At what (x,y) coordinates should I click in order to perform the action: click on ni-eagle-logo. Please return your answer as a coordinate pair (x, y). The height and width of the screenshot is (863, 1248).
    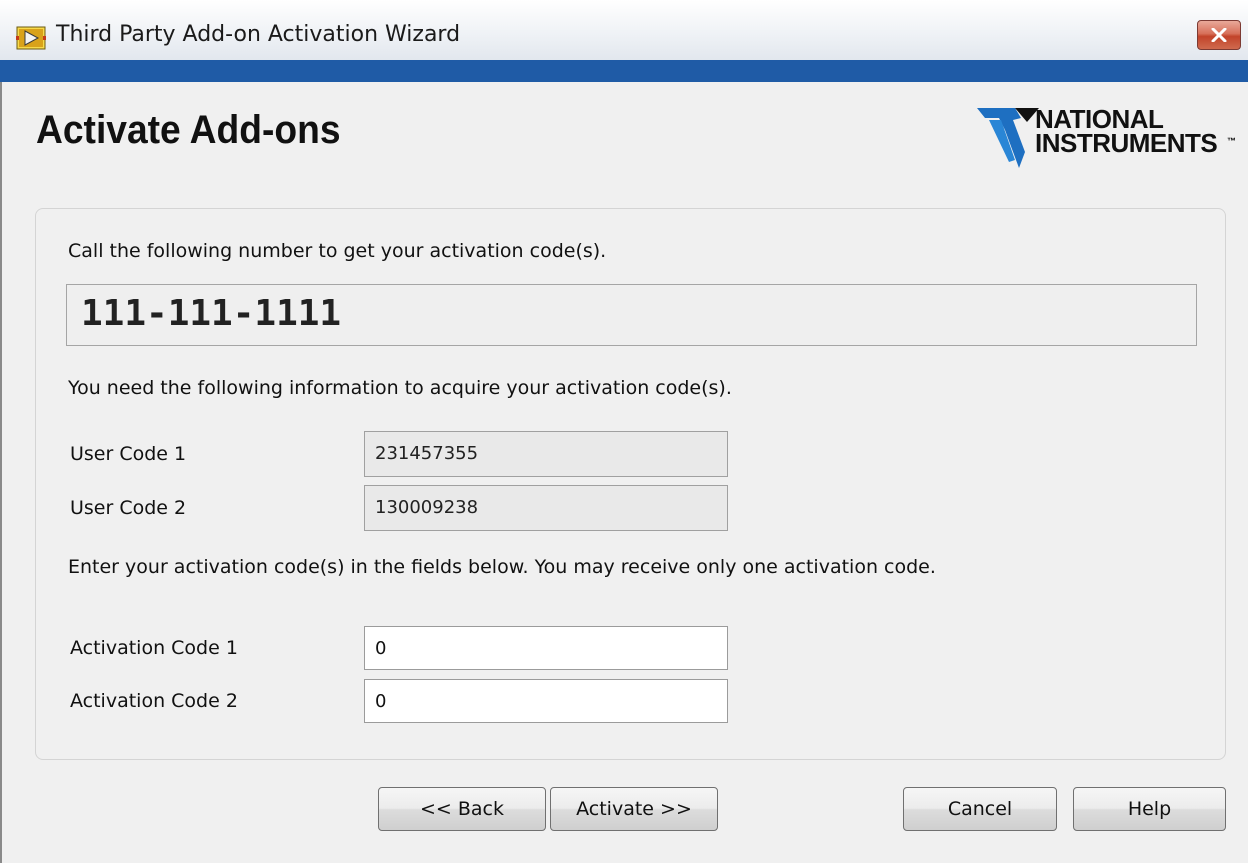
    Looking at the image, I should click on (1008, 138).